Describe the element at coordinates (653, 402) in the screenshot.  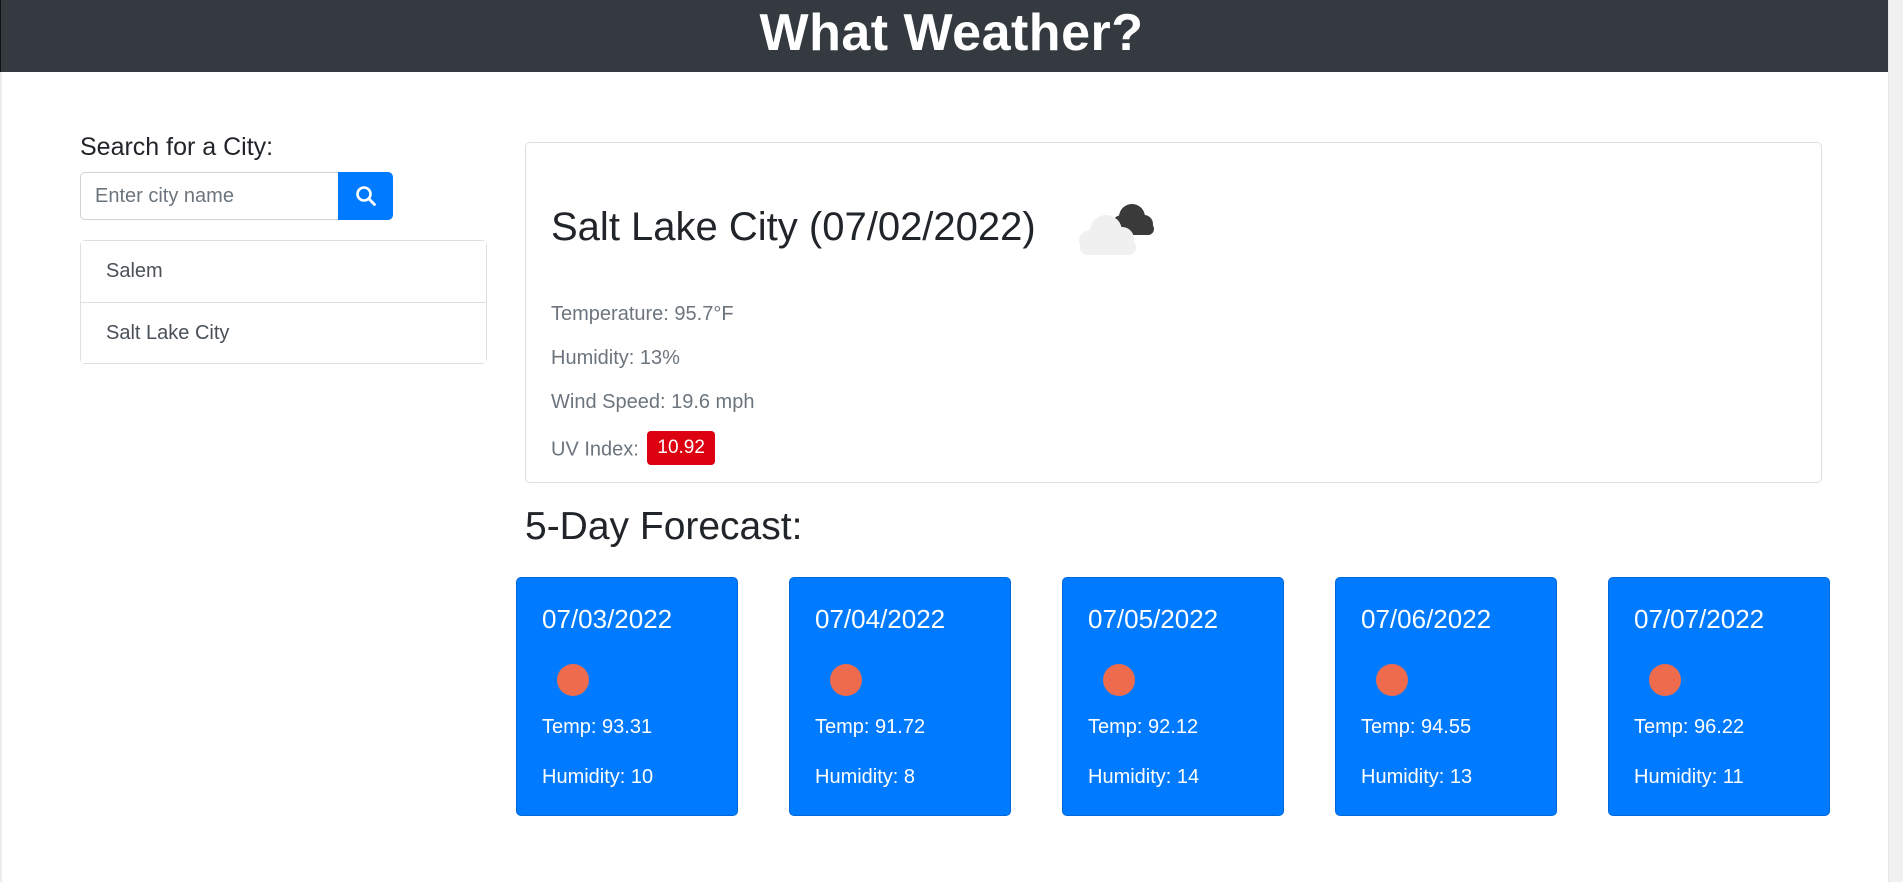
I see `wind-speed-text: Wind Speed: 19.6 mph` at that location.